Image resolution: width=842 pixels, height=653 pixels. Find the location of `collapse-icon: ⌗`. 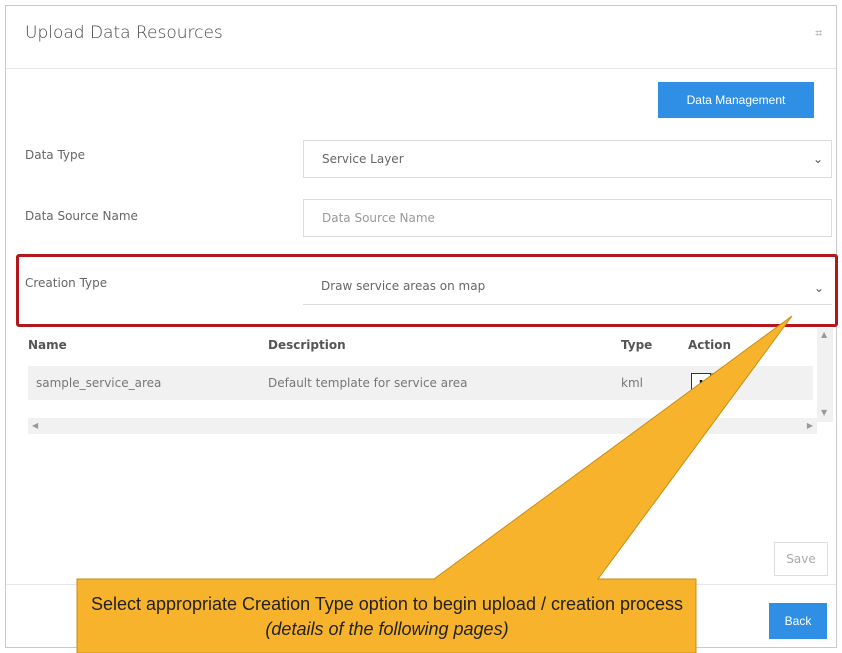

collapse-icon: ⌗ is located at coordinates (818, 33).